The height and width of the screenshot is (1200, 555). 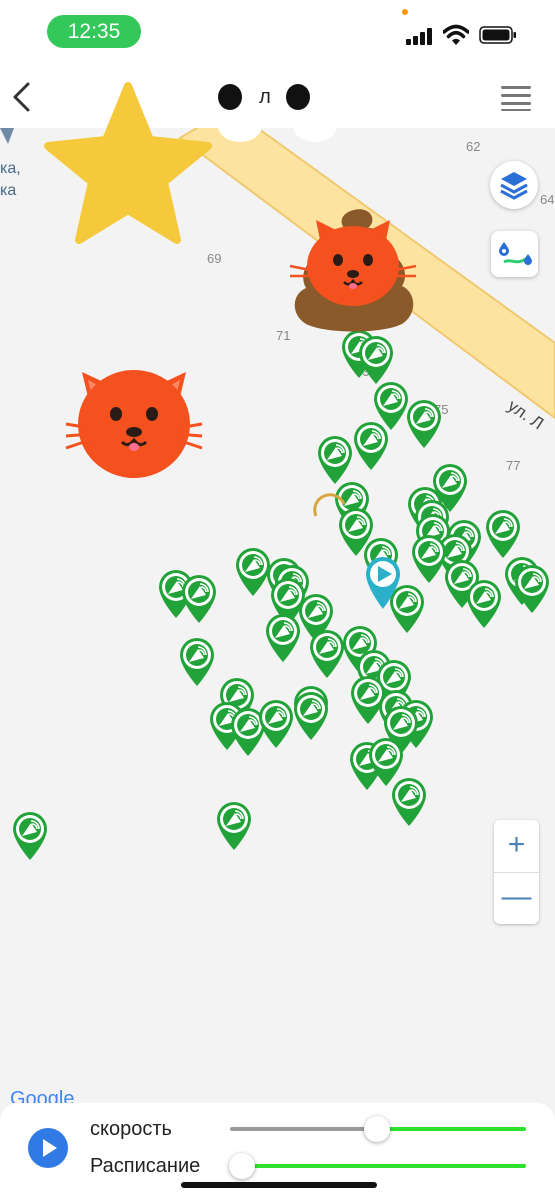 What do you see at coordinates (516, 846) in the screenshot?
I see `zoom-in-button: +` at bounding box center [516, 846].